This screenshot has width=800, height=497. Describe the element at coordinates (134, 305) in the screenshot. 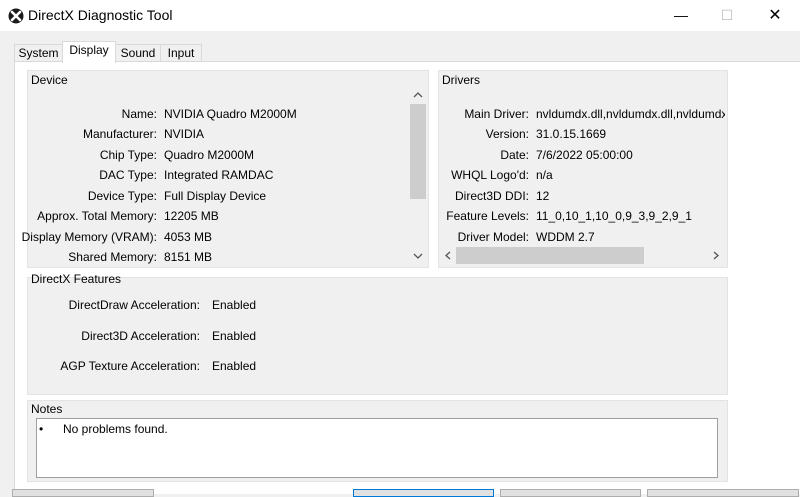

I see `directdraw-accel-label: DirectDraw Acceleration:` at that location.